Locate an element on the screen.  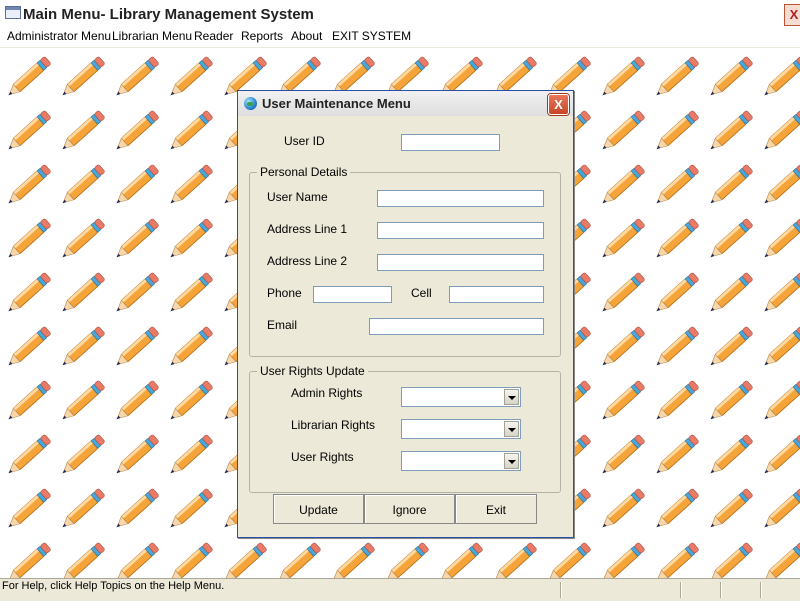
menu-about: About is located at coordinates (306, 36).